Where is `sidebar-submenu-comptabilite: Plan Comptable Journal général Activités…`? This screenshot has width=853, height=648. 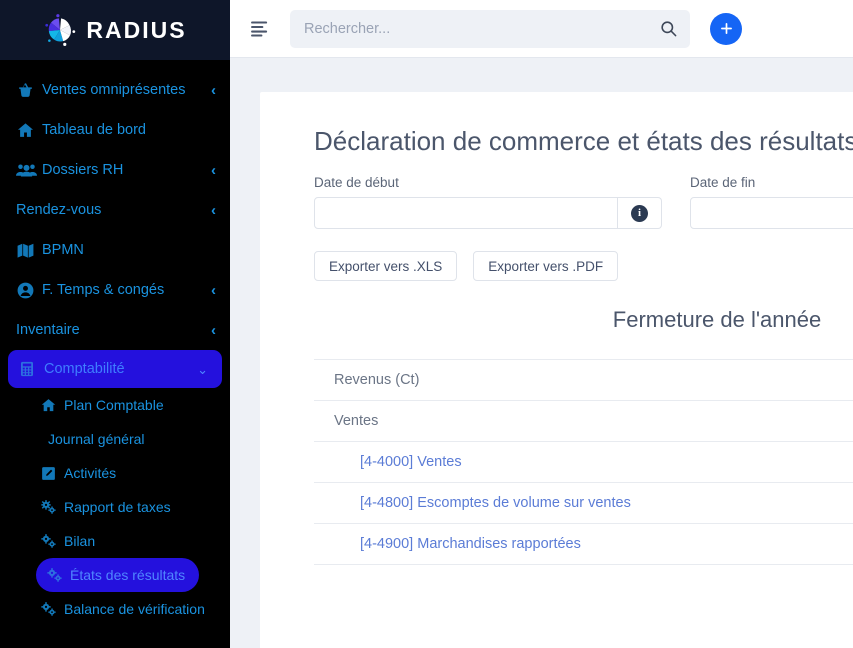
sidebar-submenu-comptabilite: Plan Comptable Journal général Activités… is located at coordinates (115, 507).